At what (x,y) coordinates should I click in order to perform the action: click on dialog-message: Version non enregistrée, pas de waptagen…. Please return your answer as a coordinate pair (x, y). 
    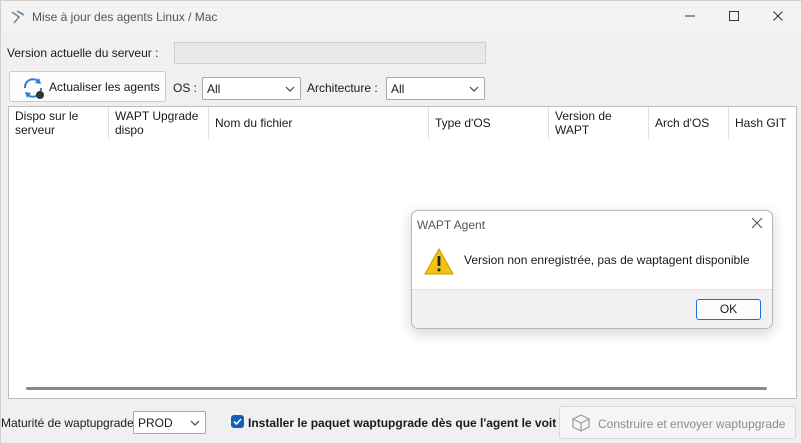
    Looking at the image, I should click on (607, 260).